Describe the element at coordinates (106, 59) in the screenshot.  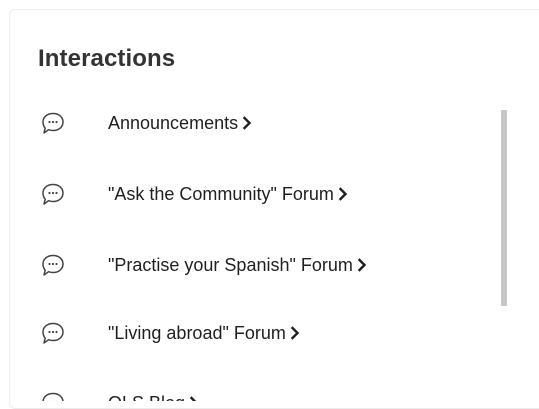
I see `panel-title: Interactions` at that location.